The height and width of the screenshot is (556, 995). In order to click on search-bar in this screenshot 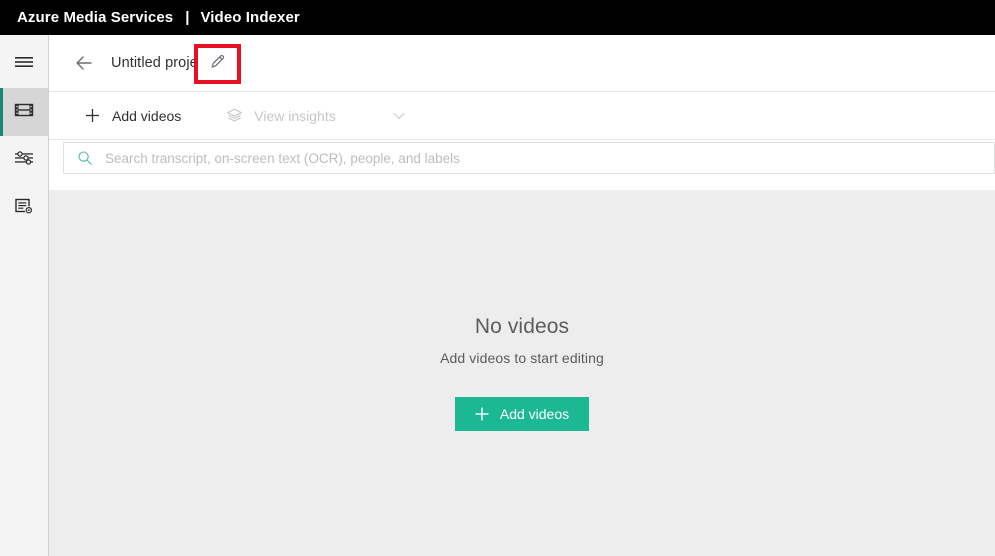, I will do `click(522, 158)`.